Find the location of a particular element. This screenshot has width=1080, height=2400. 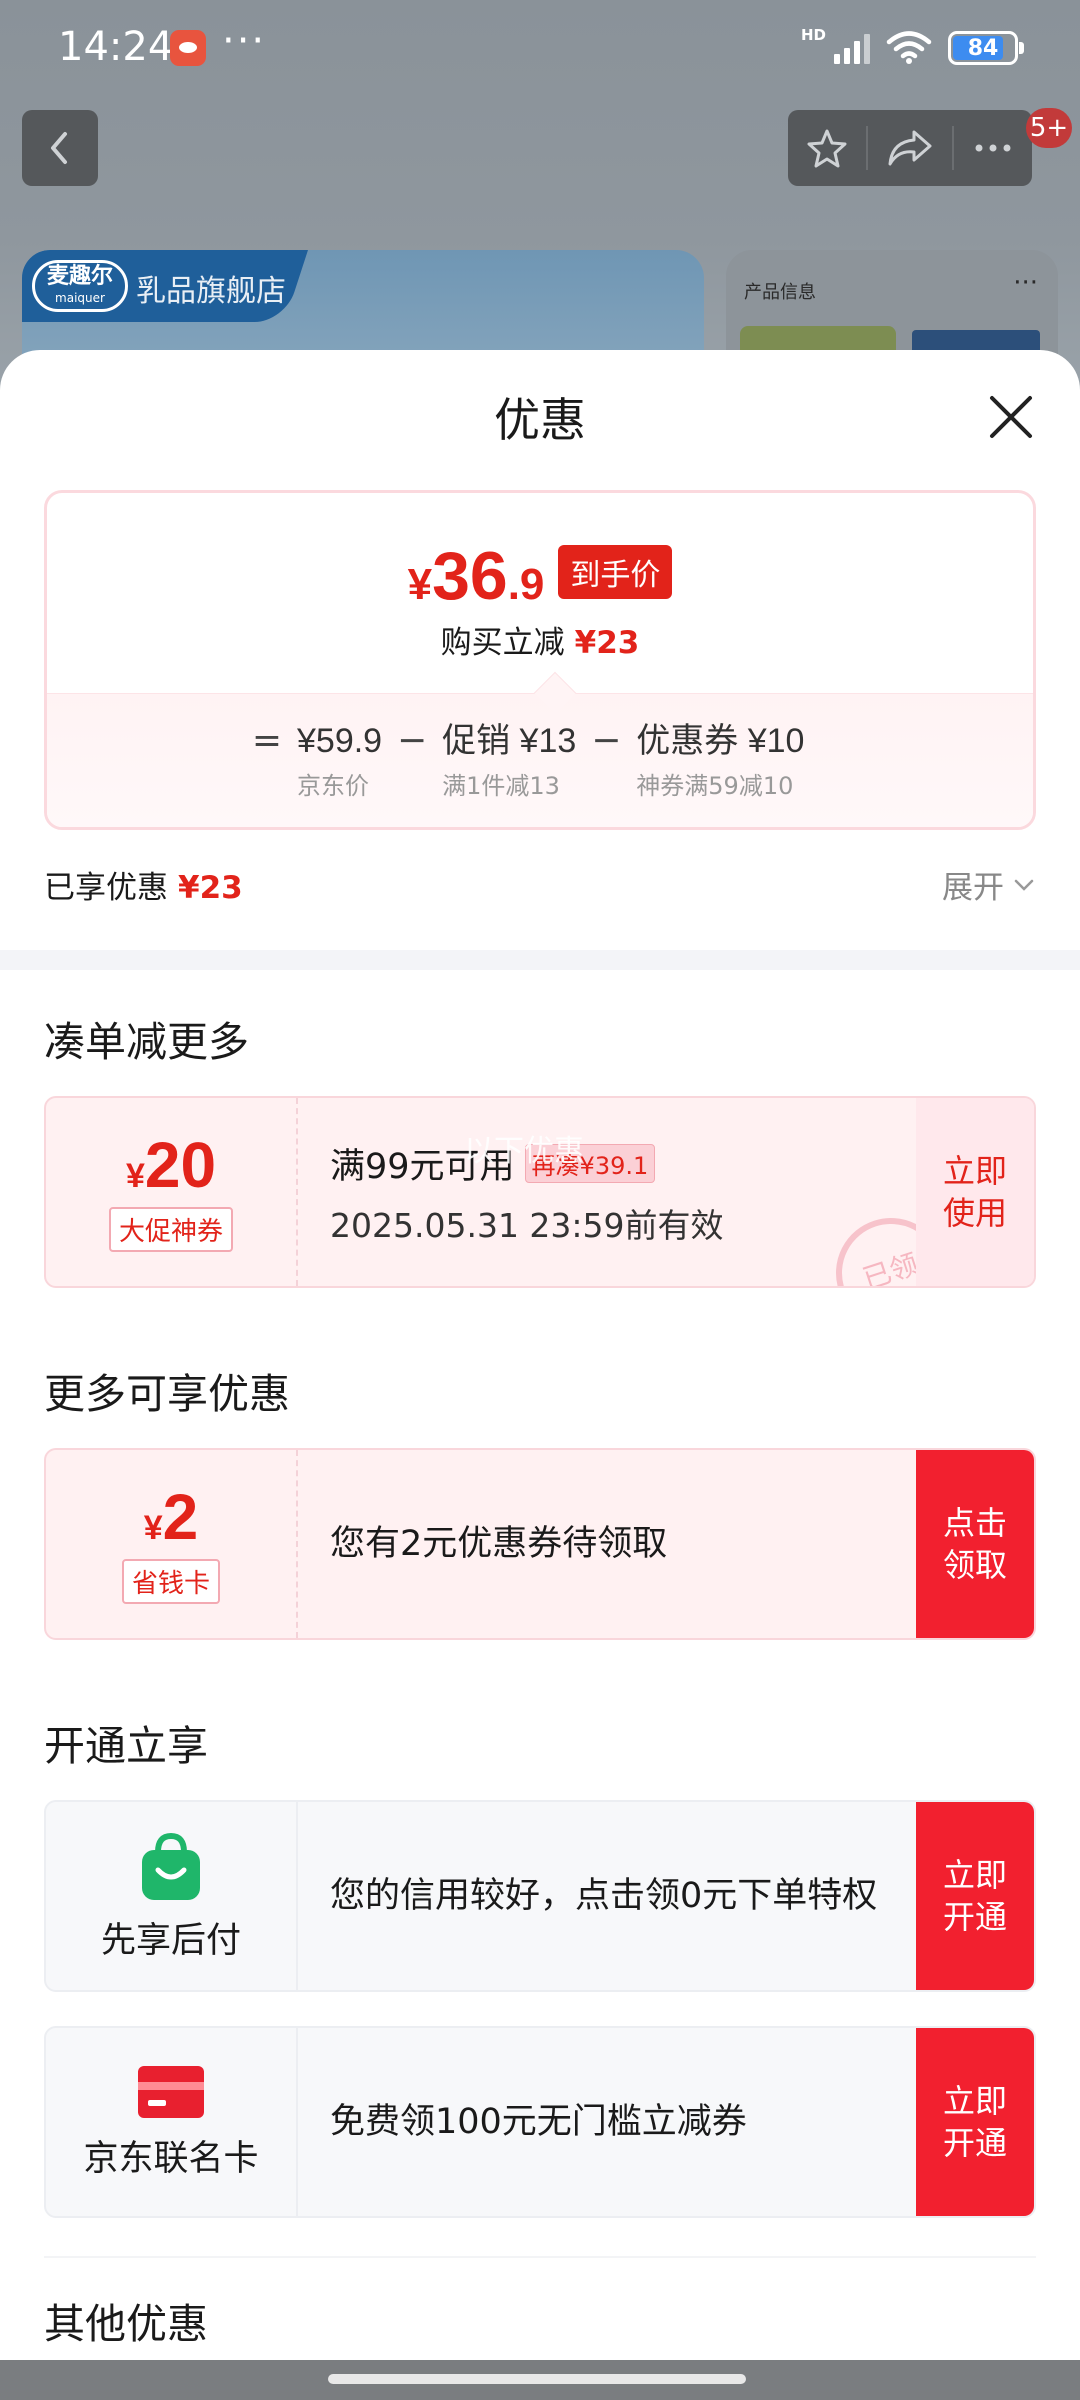

chevron-down-icon is located at coordinates (1024, 885).